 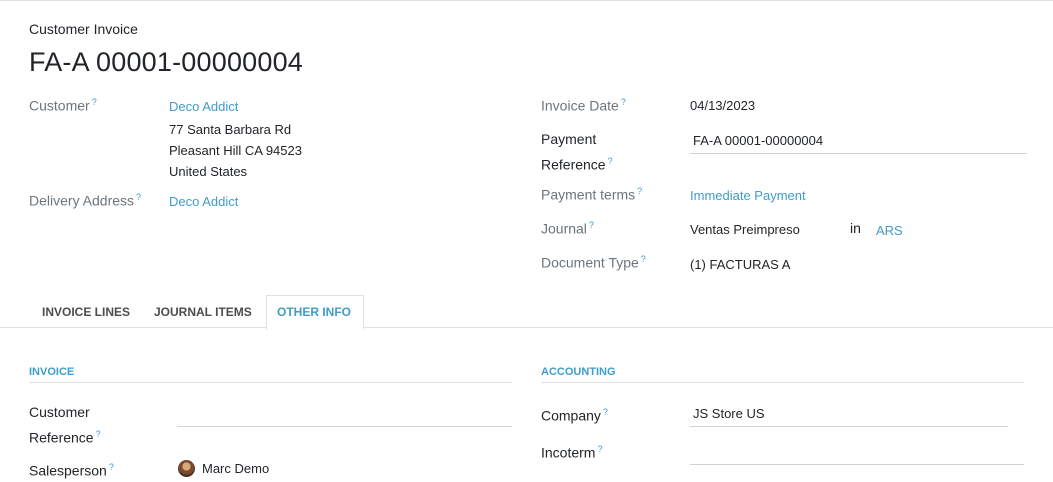 What do you see at coordinates (580, 105) in the screenshot?
I see `invoice-date-label-text: Invoice Date` at bounding box center [580, 105].